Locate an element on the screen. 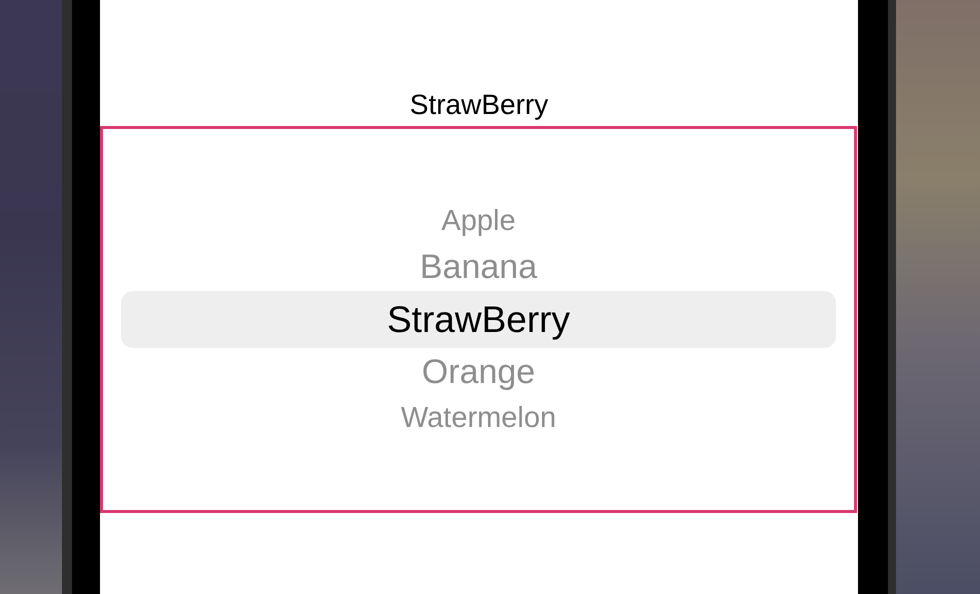 Image resolution: width=980 pixels, height=594 pixels. selected-value: StrawBerry is located at coordinates (479, 105).